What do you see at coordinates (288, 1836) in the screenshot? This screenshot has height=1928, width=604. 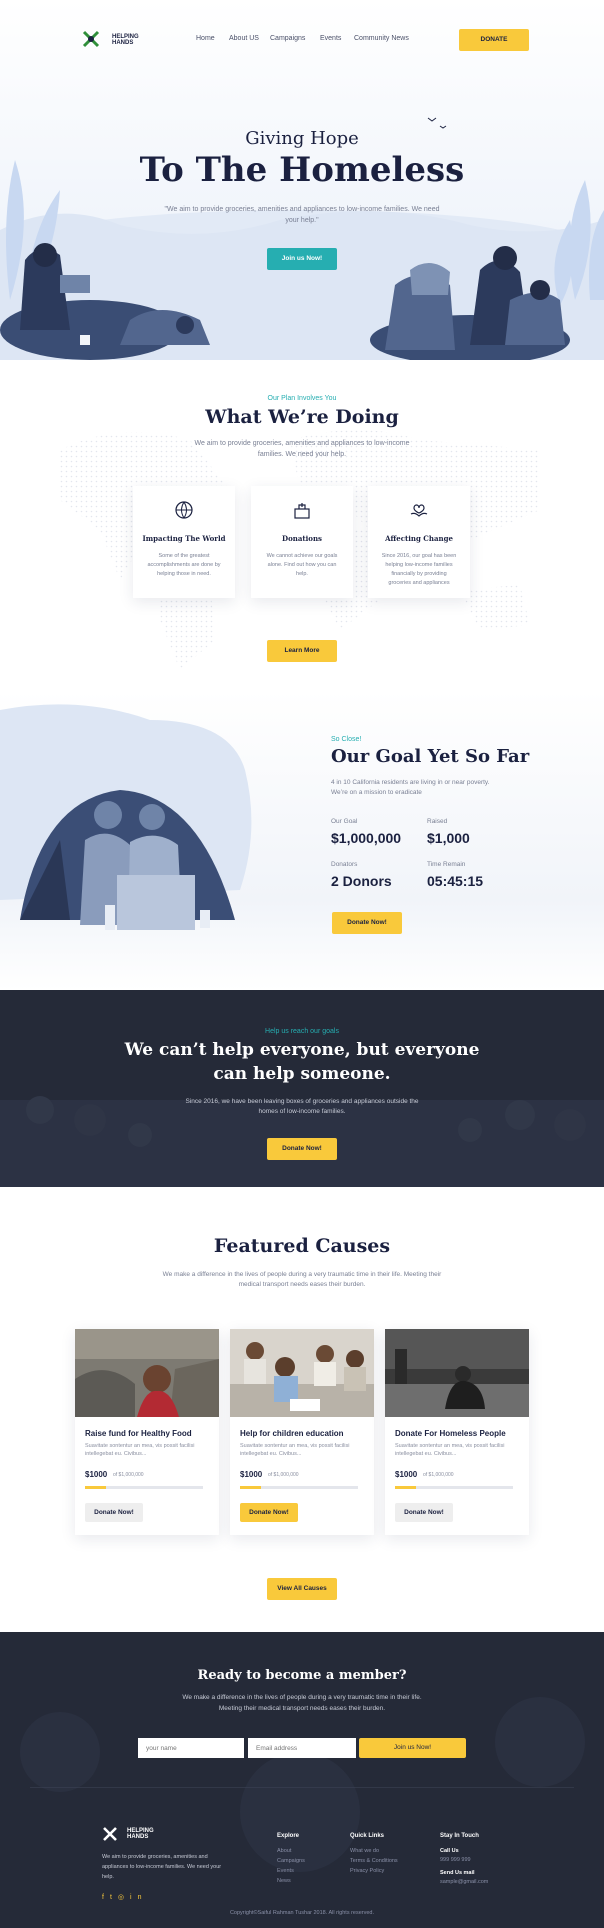 I see `explore-title: Explore` at bounding box center [288, 1836].